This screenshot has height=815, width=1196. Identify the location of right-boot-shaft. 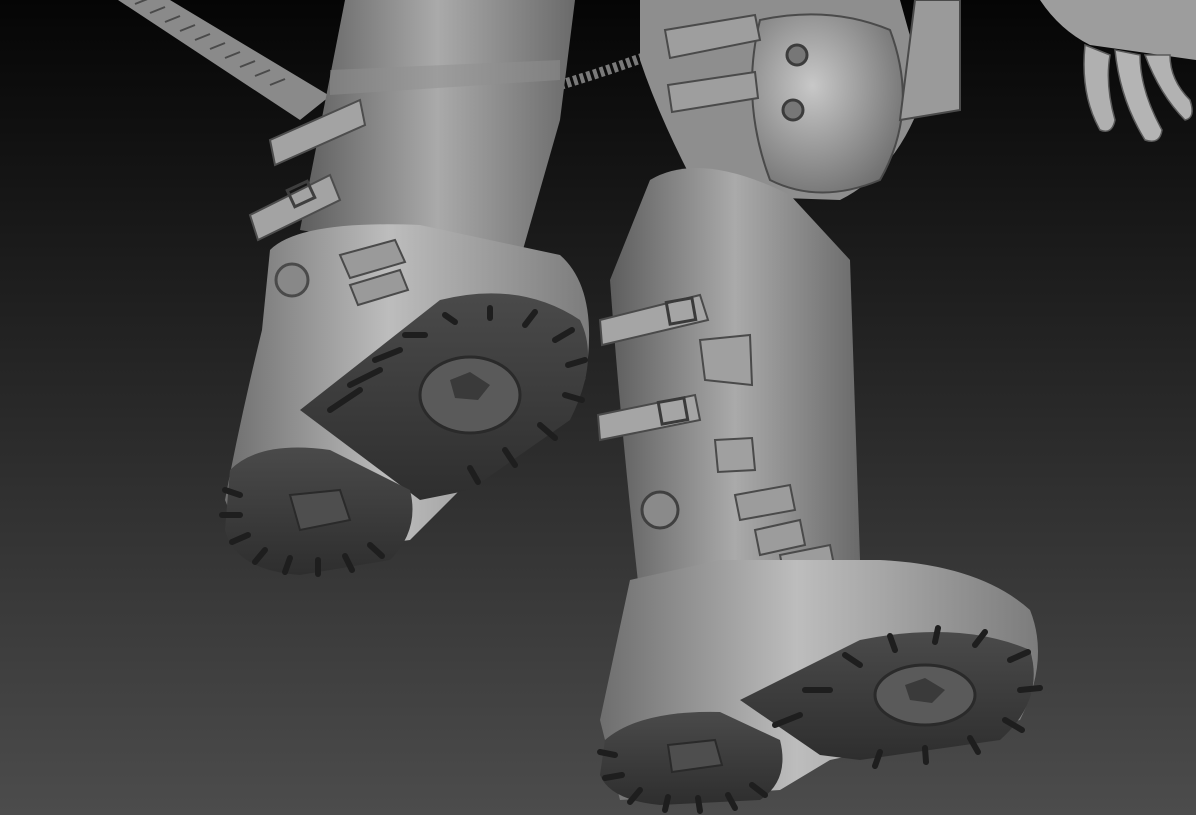
(728, 384).